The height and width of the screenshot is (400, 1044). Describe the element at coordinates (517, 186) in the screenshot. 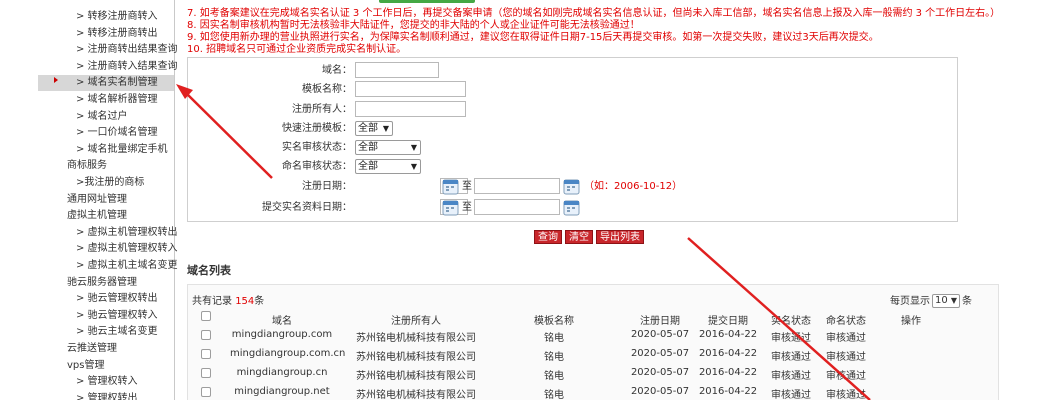

I see `reg-date-end-input` at that location.